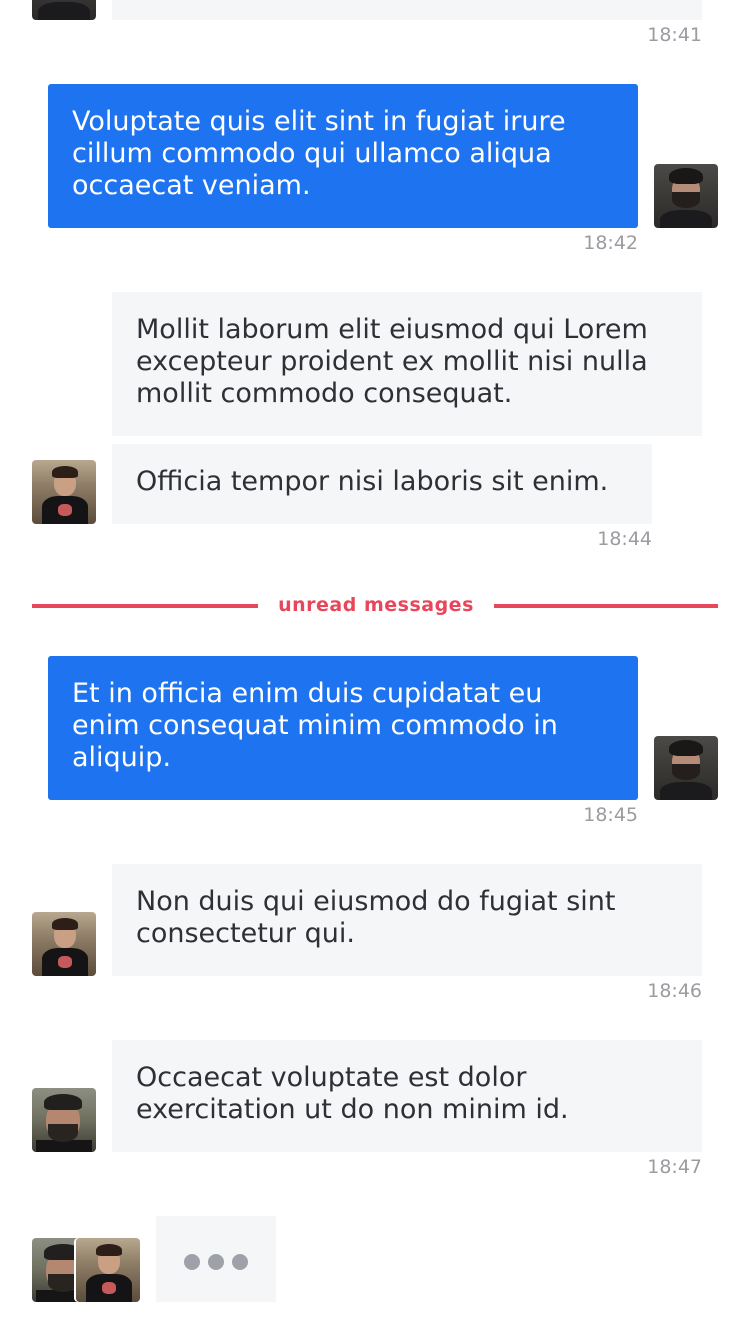 This screenshot has width=750, height=1334. What do you see at coordinates (674, 991) in the screenshot?
I see `message-timestamp: 18:46` at bounding box center [674, 991].